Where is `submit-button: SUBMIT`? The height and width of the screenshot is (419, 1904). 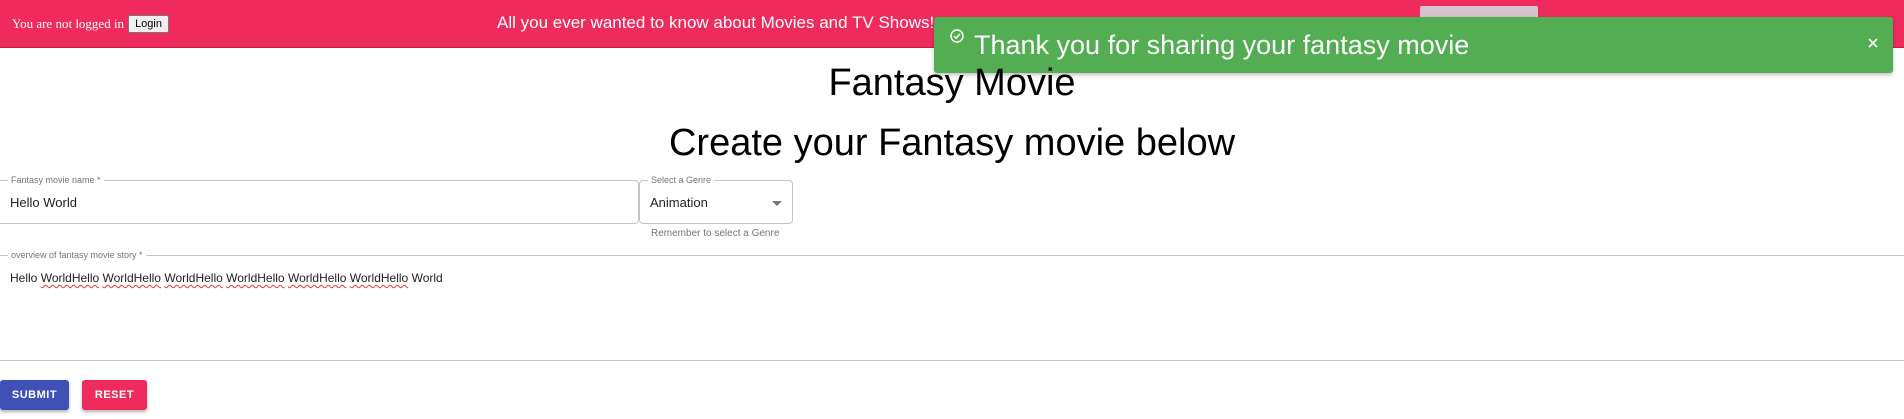 submit-button: SUBMIT is located at coordinates (34, 395).